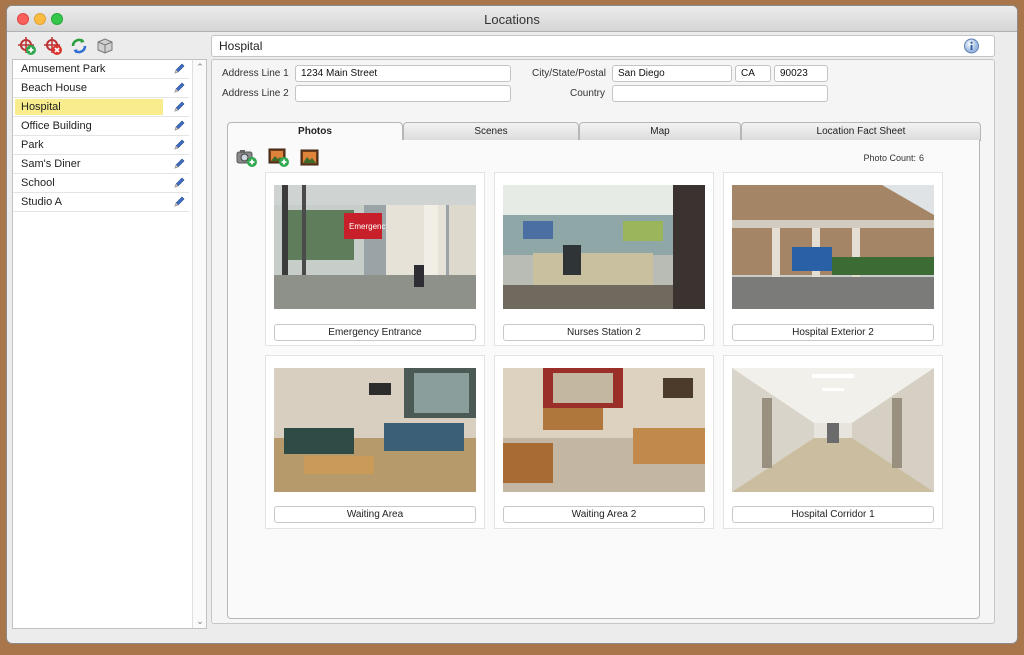 Image resolution: width=1024 pixels, height=655 pixels. I want to click on scroll-up-icon: ⌃, so click(200, 67).